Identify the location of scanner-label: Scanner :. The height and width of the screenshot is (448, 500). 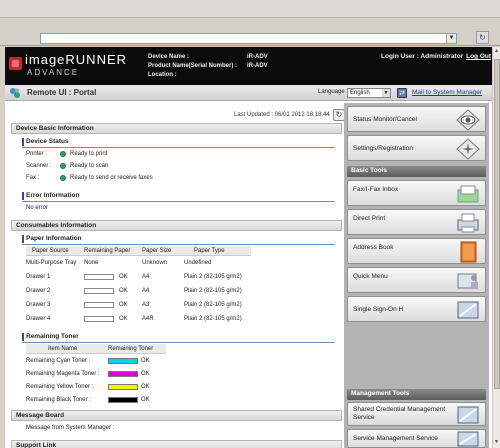
(39, 166).